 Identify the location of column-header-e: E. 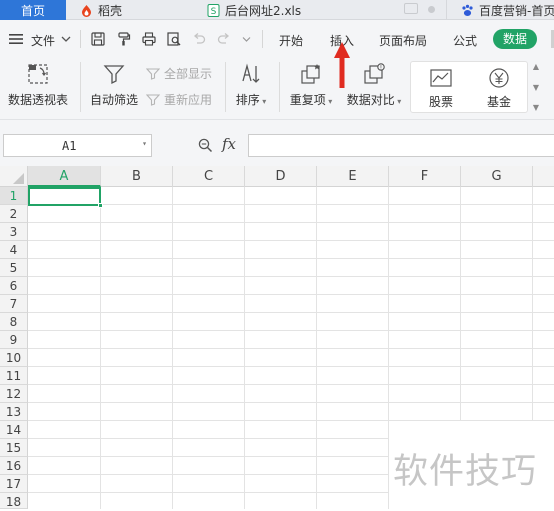
(353, 176).